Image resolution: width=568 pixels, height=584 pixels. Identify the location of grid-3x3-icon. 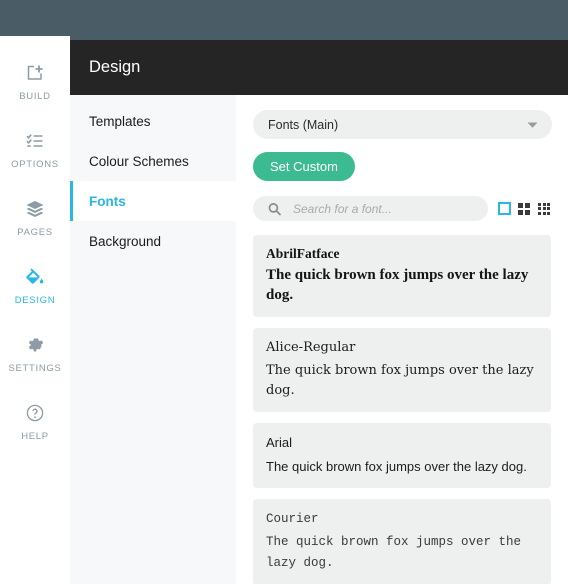
(544, 209).